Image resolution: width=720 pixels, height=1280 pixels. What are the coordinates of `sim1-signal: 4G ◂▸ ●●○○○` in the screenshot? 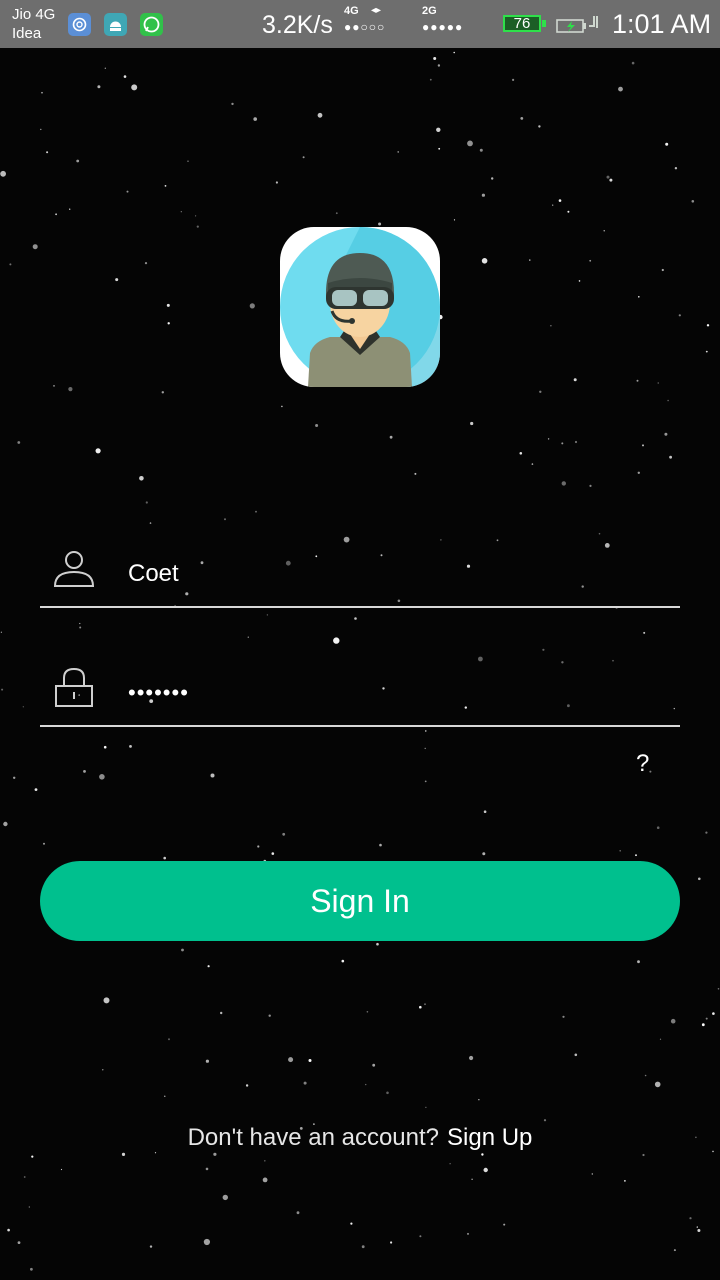 It's located at (379, 24).